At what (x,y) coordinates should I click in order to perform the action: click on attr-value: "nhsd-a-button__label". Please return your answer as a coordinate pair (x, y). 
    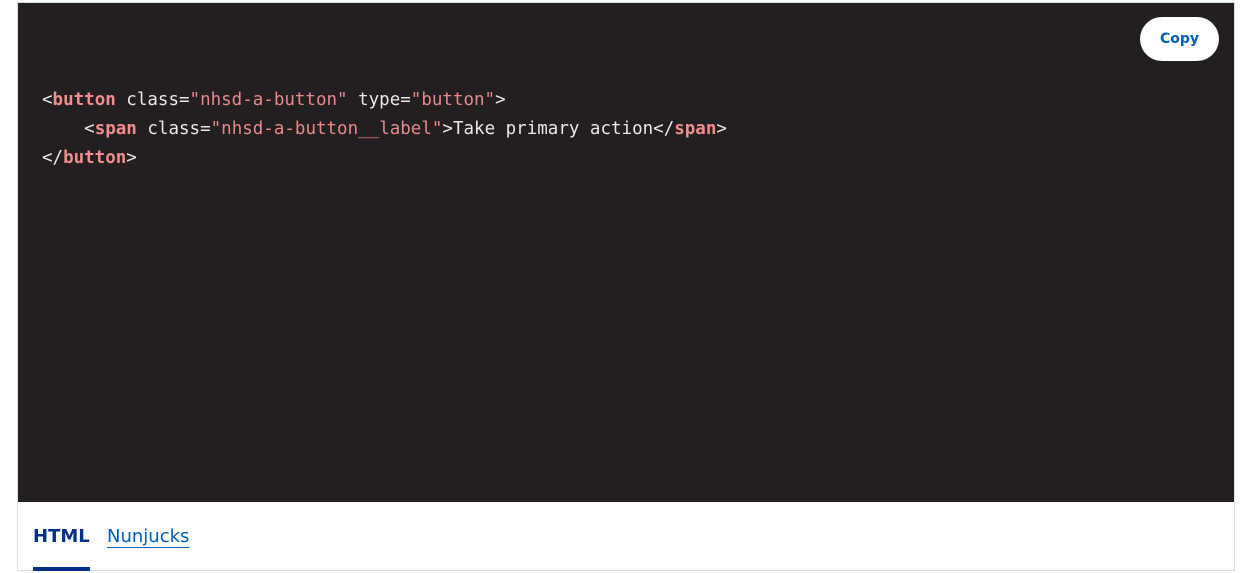
    Looking at the image, I should click on (326, 129).